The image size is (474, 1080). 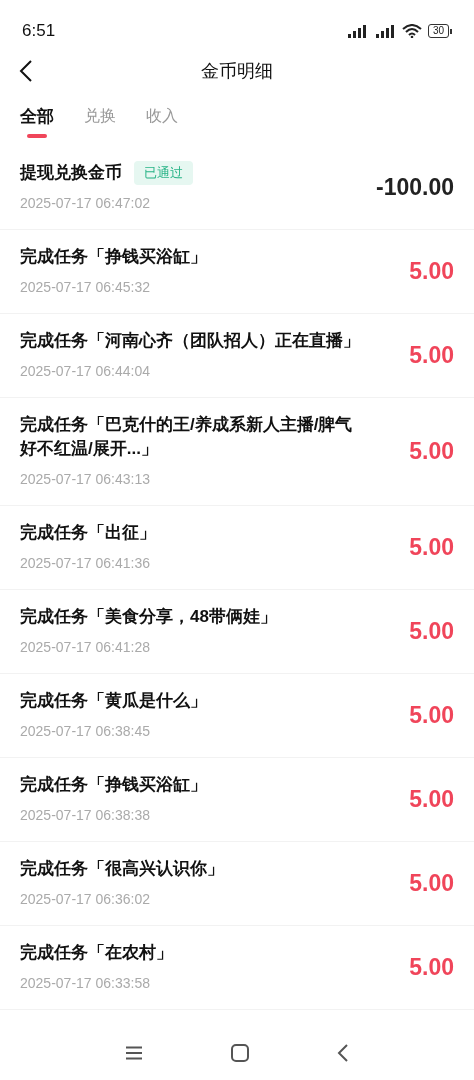 What do you see at coordinates (37, 117) in the screenshot?
I see `tab: 全部` at bounding box center [37, 117].